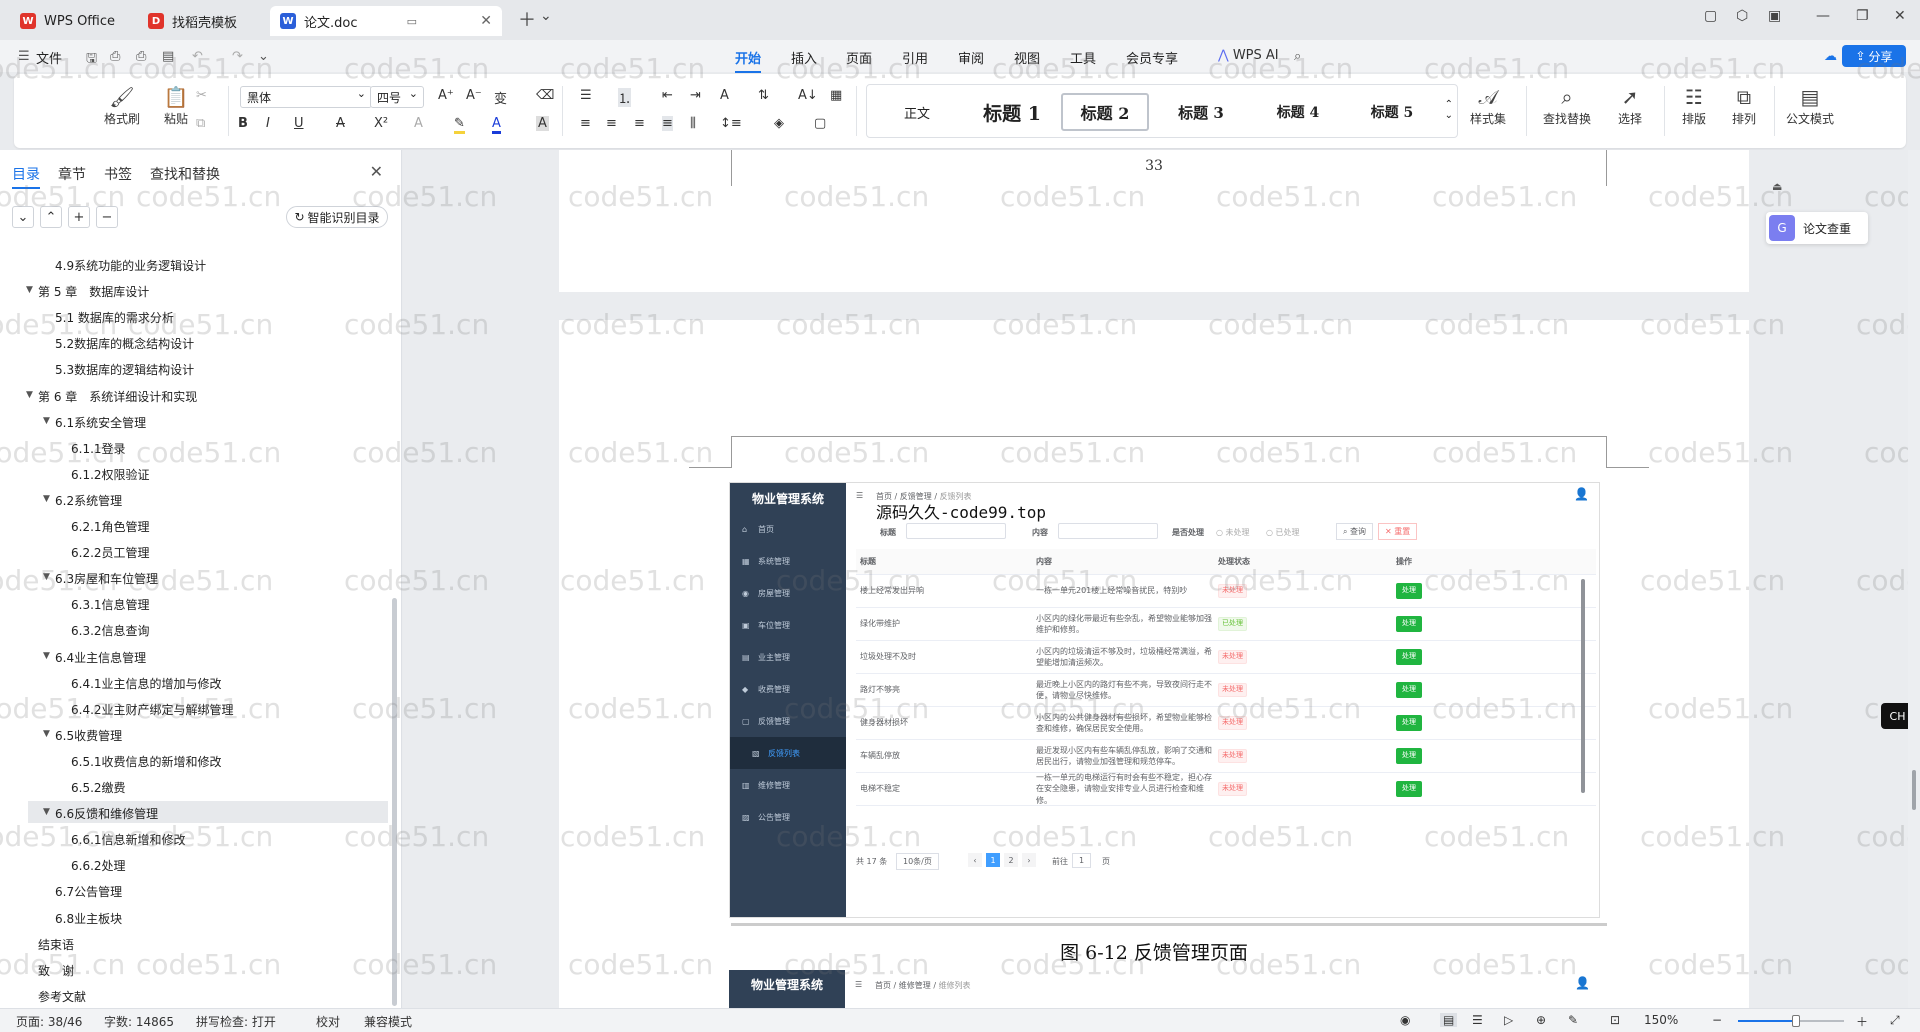 This screenshot has width=1920, height=1032. Describe the element at coordinates (1830, 56) in the screenshot. I see `cloud-upload-icon: ☁` at that location.